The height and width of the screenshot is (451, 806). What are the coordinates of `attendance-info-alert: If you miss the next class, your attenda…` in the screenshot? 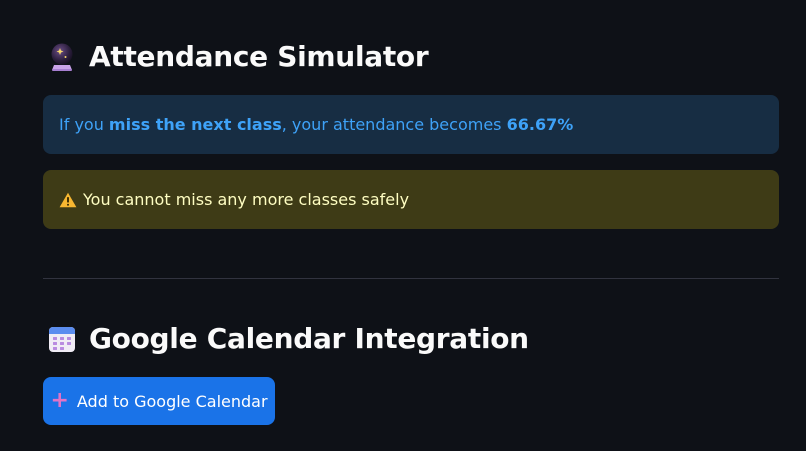 It's located at (411, 124).